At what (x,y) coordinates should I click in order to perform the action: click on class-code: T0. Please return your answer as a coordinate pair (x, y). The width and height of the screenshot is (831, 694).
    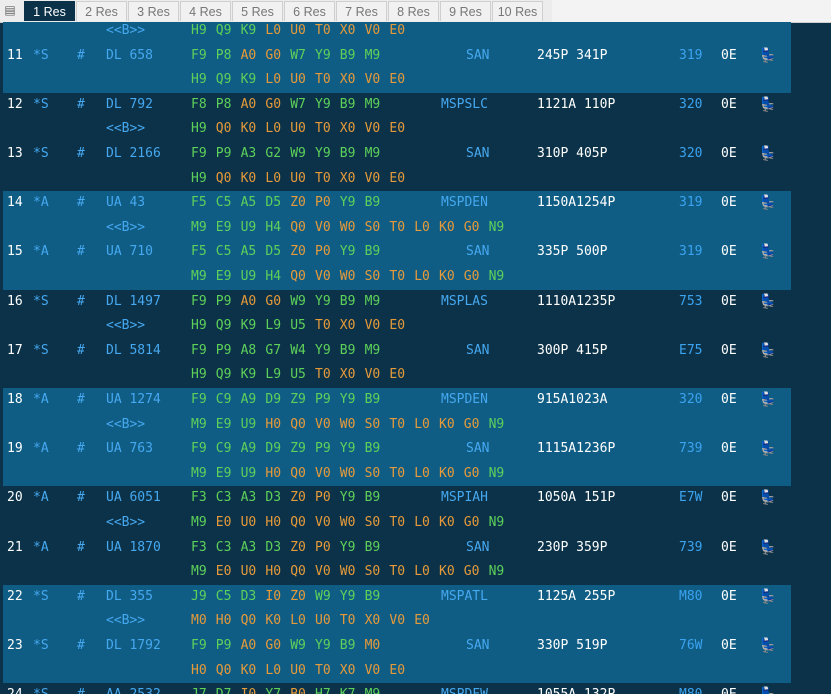
    Looking at the image, I should click on (397, 277).